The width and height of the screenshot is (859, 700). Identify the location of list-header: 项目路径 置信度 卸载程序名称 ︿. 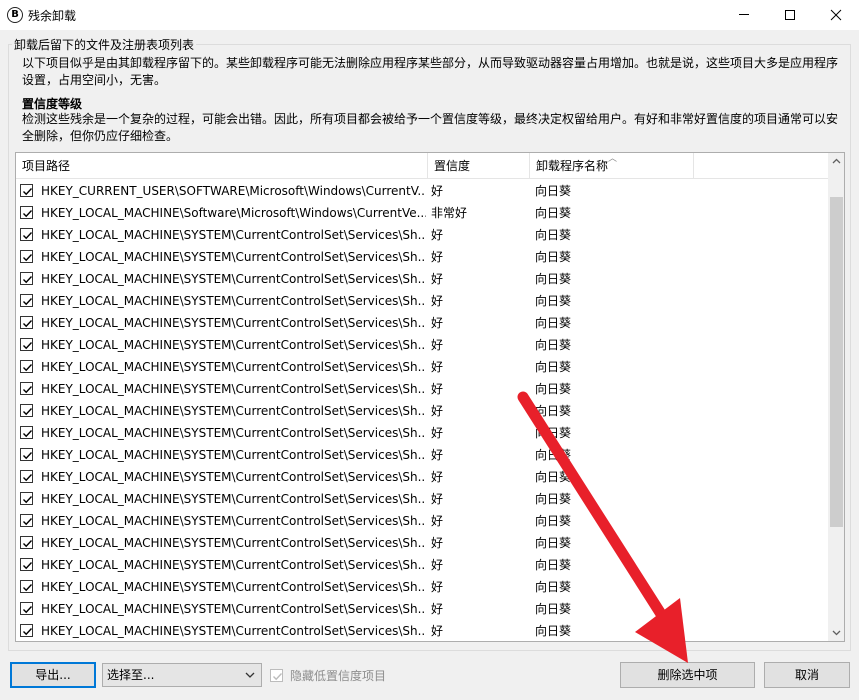
(422, 166).